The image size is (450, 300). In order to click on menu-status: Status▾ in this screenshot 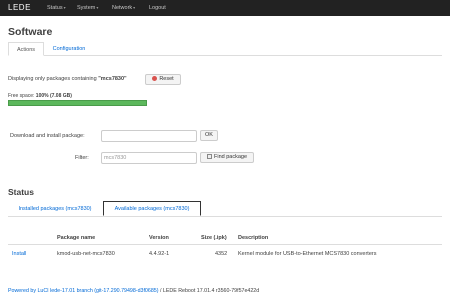, I will do `click(56, 8)`.